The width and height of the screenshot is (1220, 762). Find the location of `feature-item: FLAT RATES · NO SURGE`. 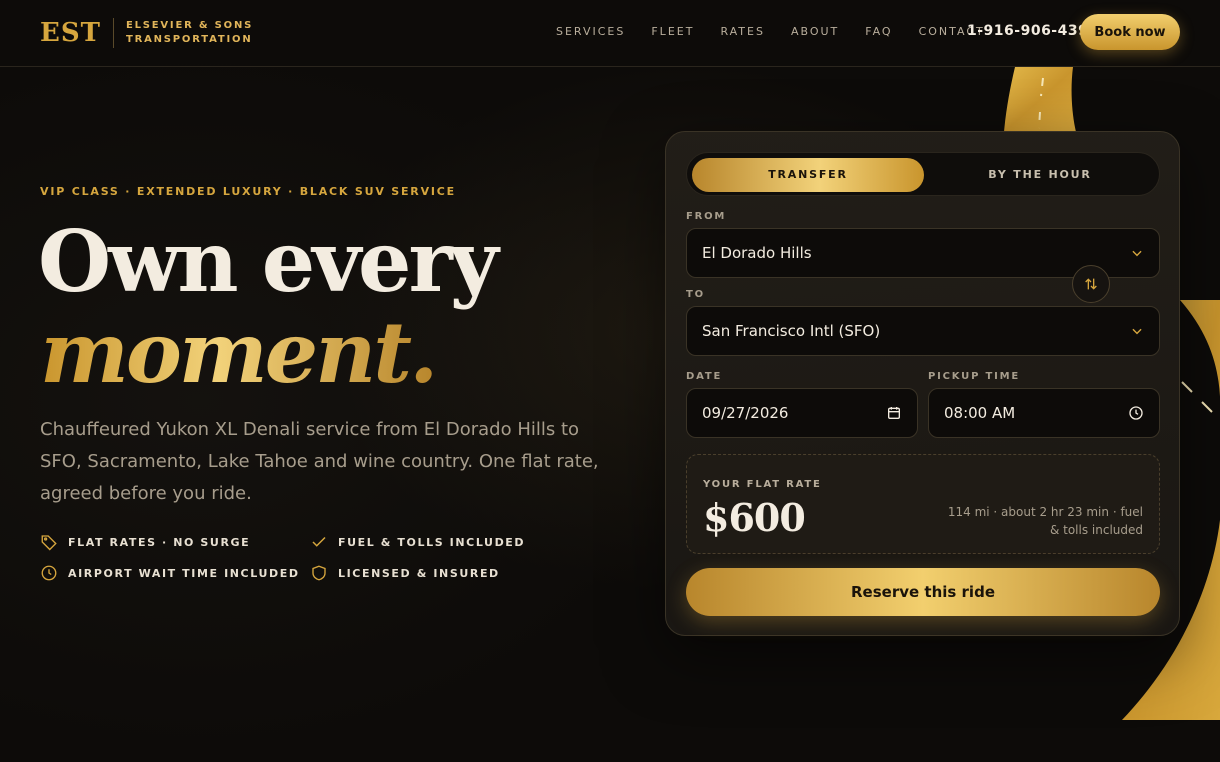

feature-item: FLAT RATES · NO SURGE is located at coordinates (175, 542).